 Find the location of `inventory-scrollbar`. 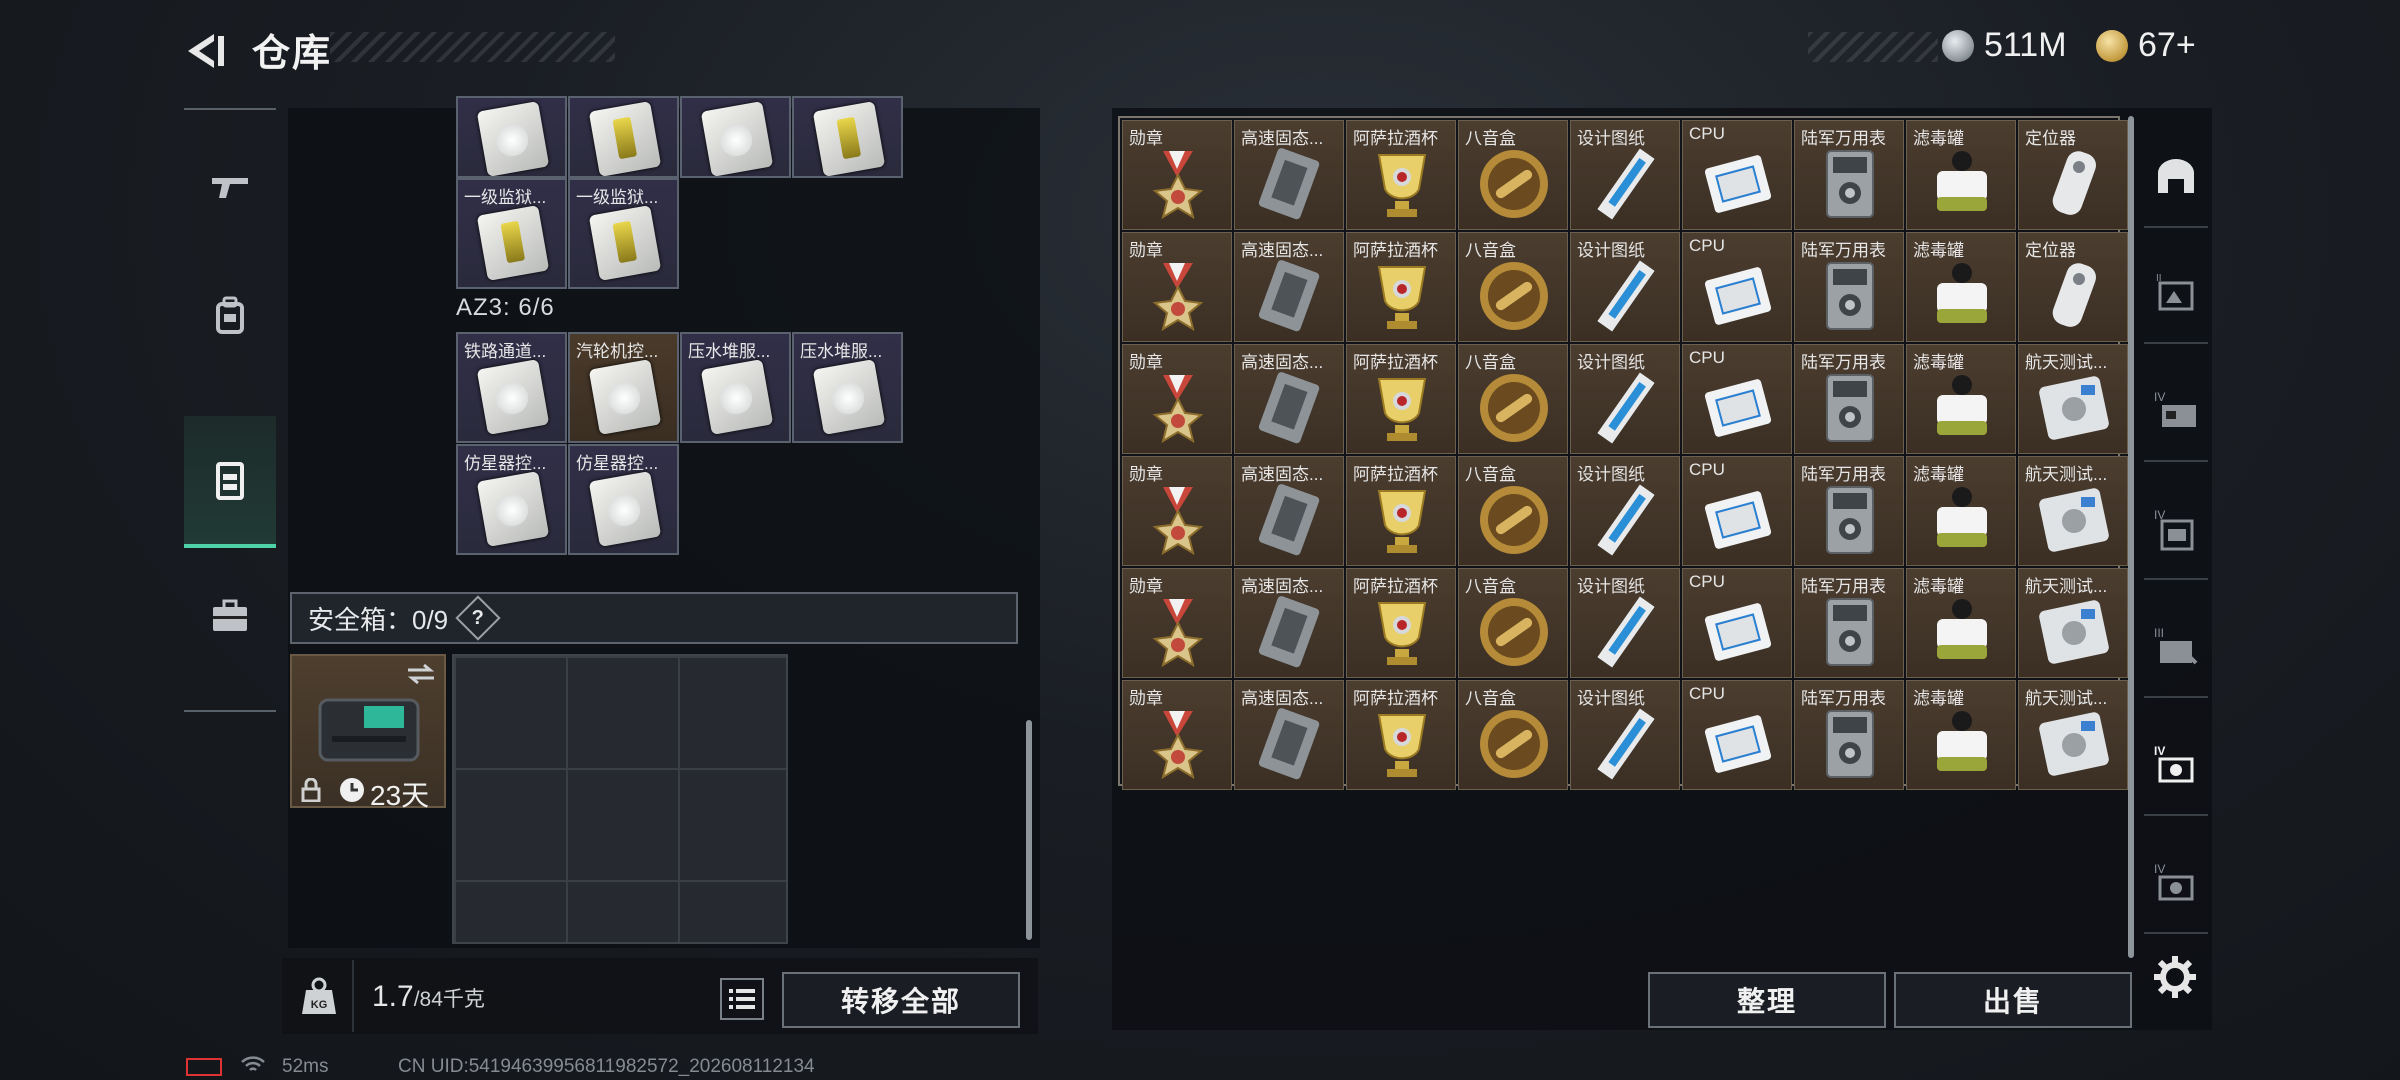

inventory-scrollbar is located at coordinates (1029, 830).